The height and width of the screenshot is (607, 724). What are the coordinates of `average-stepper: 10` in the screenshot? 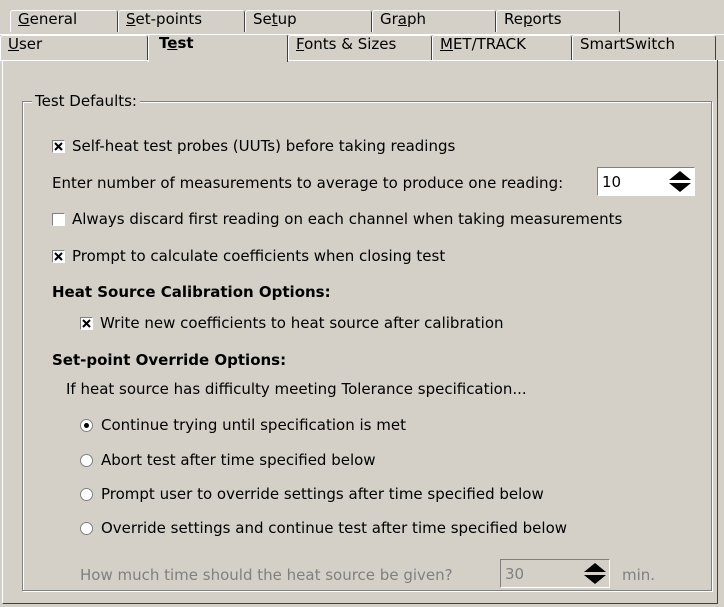 It's located at (646, 181).